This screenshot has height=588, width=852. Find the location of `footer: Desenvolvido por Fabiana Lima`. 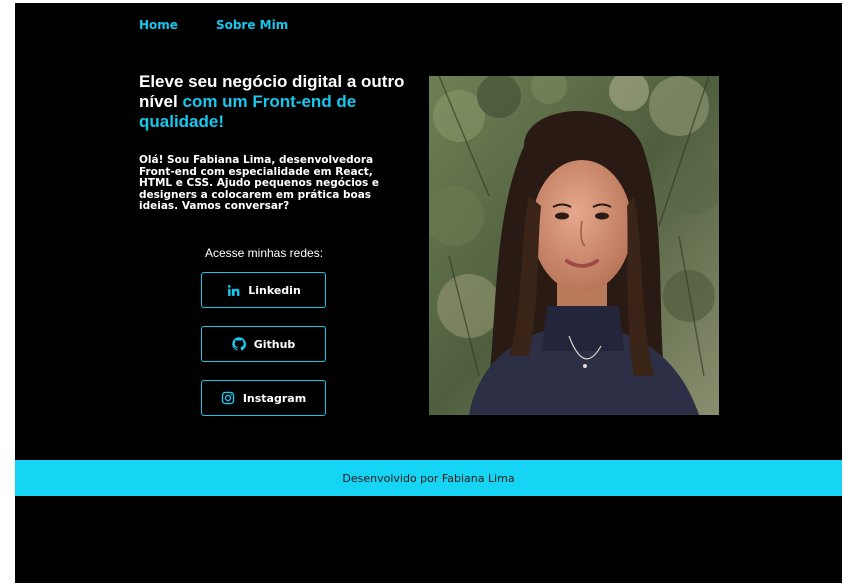

footer: Desenvolvido por Fabiana Lima is located at coordinates (428, 478).